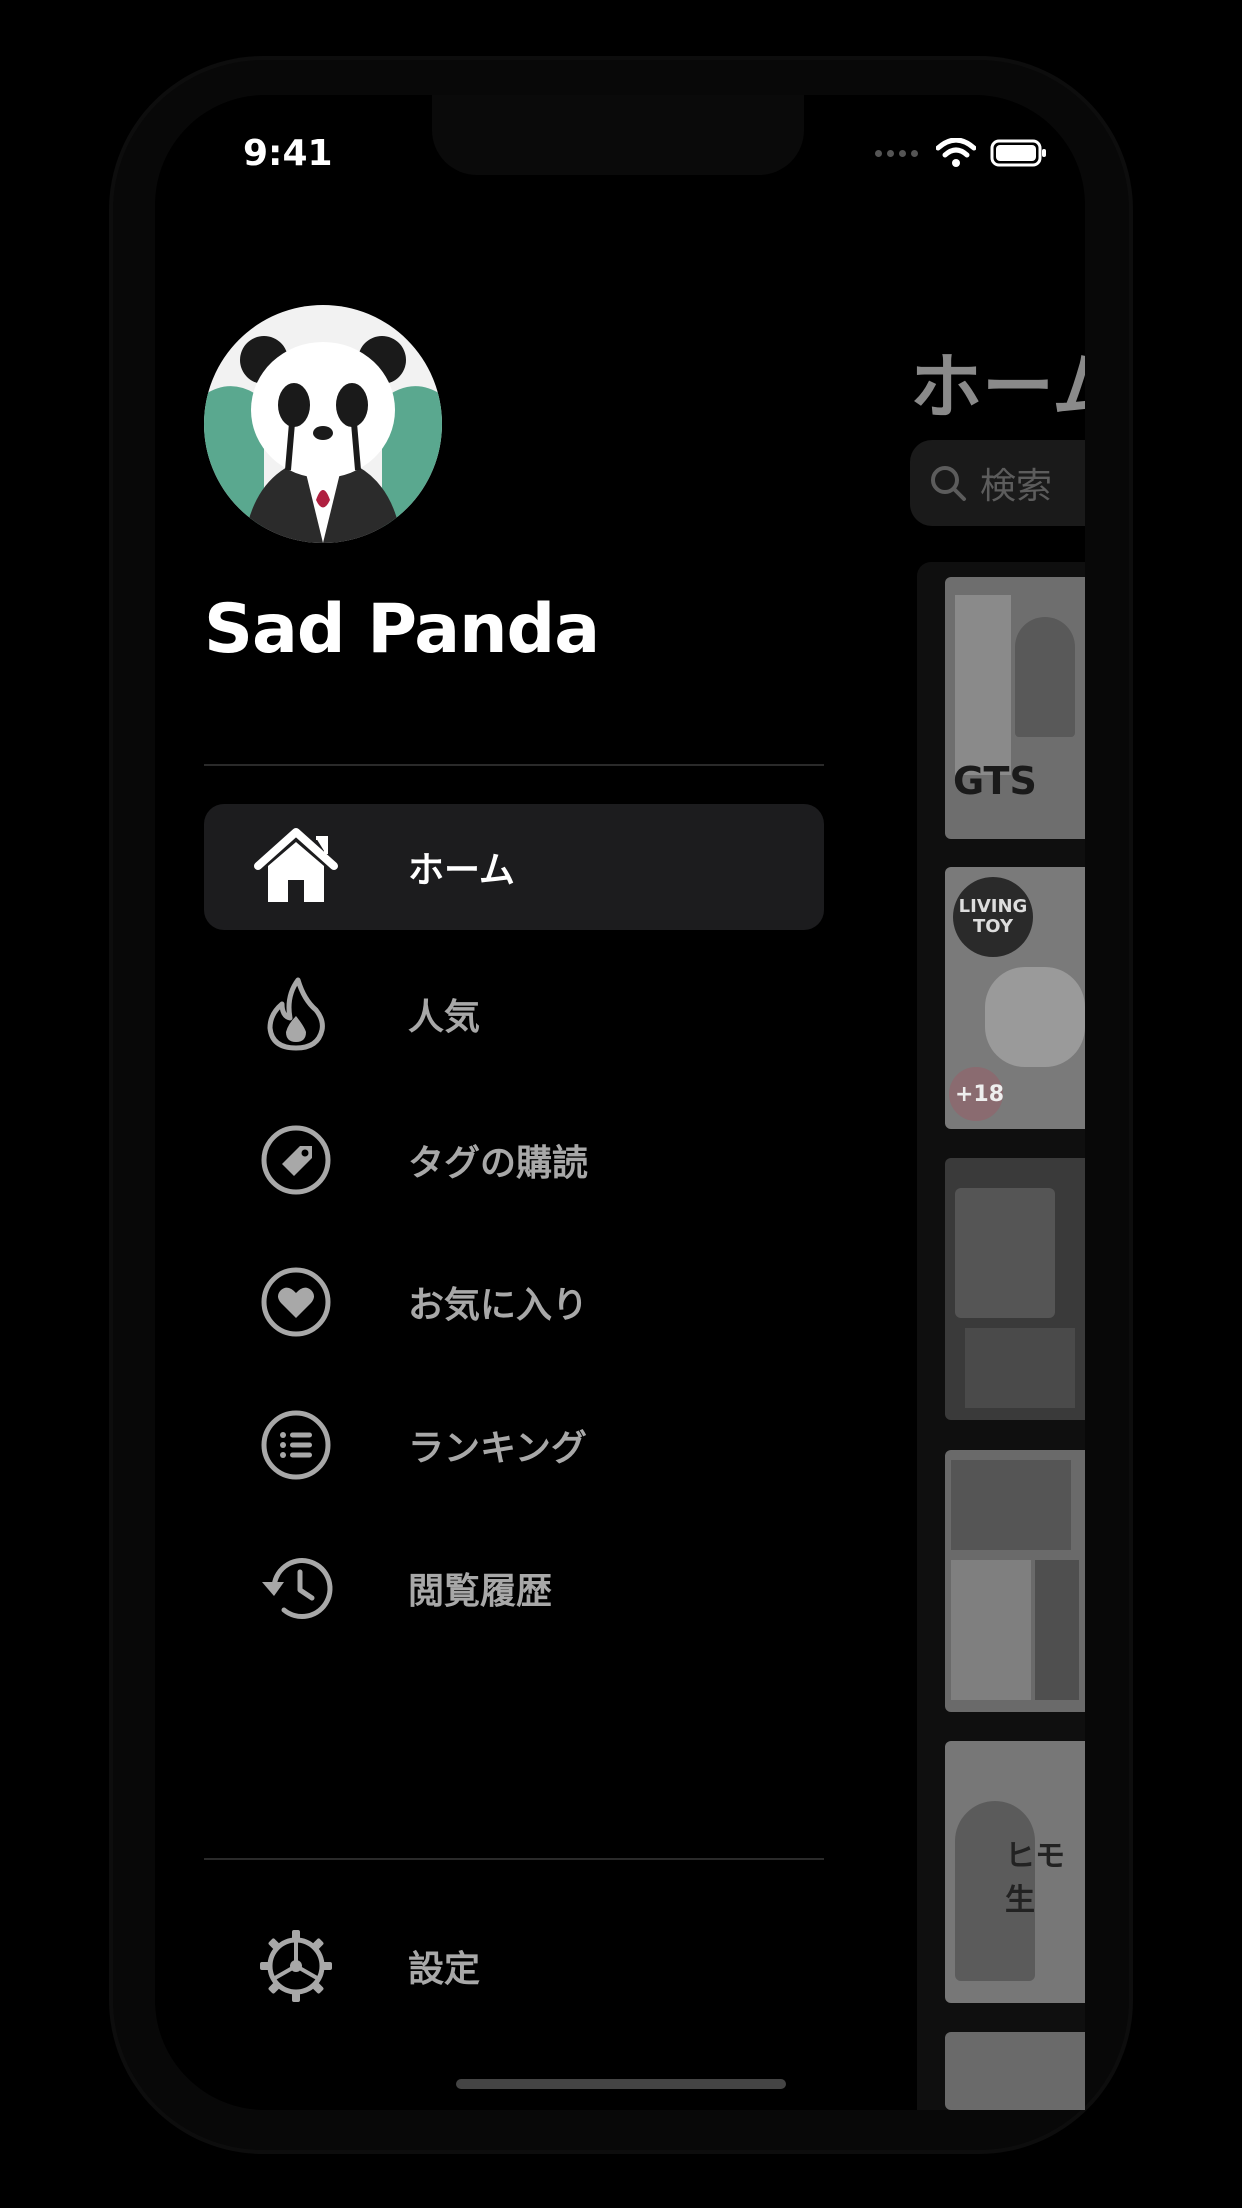  I want to click on flame-icon, so click(296, 1014).